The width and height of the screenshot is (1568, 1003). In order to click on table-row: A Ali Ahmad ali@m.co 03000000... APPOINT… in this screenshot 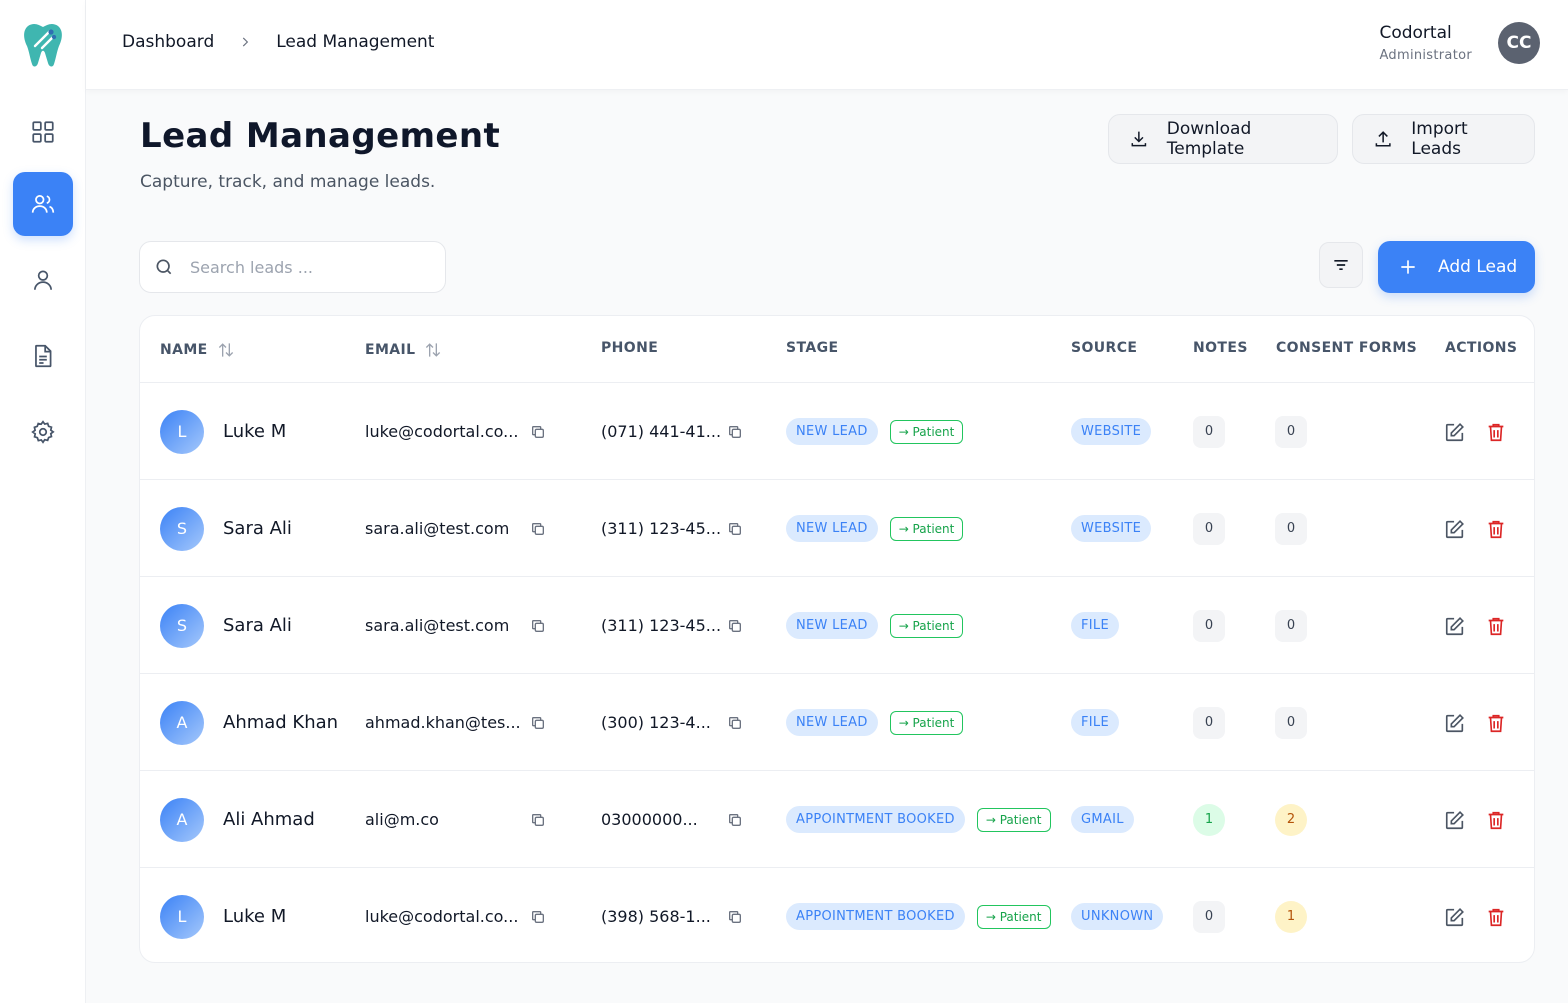, I will do `click(837, 819)`.